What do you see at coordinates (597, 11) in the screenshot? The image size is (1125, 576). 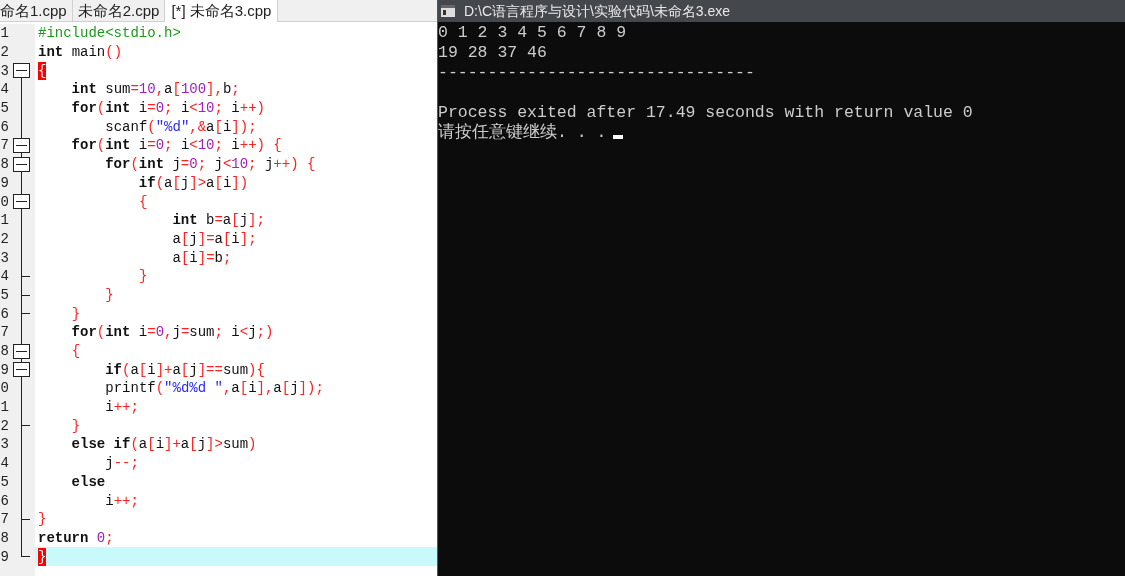 I see `window-title: D:\C语言程序与设计\实验代码\未命名3.exe` at bounding box center [597, 11].